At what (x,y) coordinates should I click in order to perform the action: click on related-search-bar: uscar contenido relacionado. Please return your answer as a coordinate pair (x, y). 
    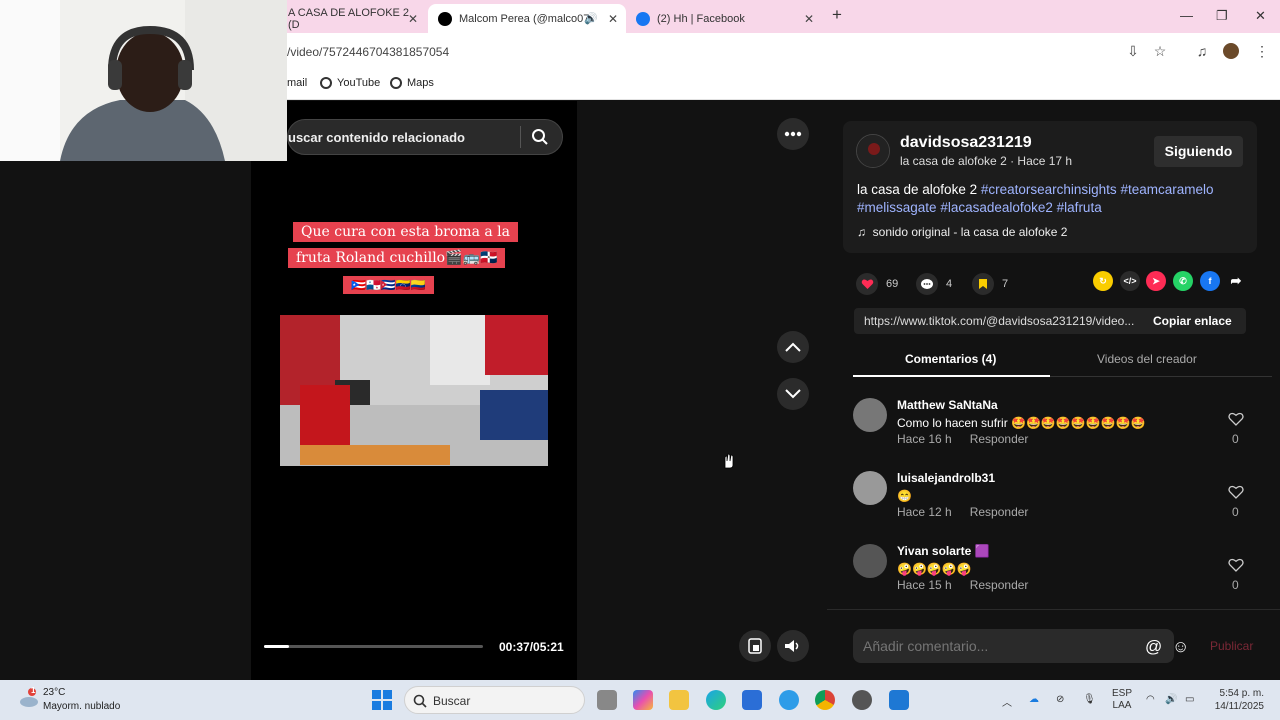
    Looking at the image, I should click on (425, 137).